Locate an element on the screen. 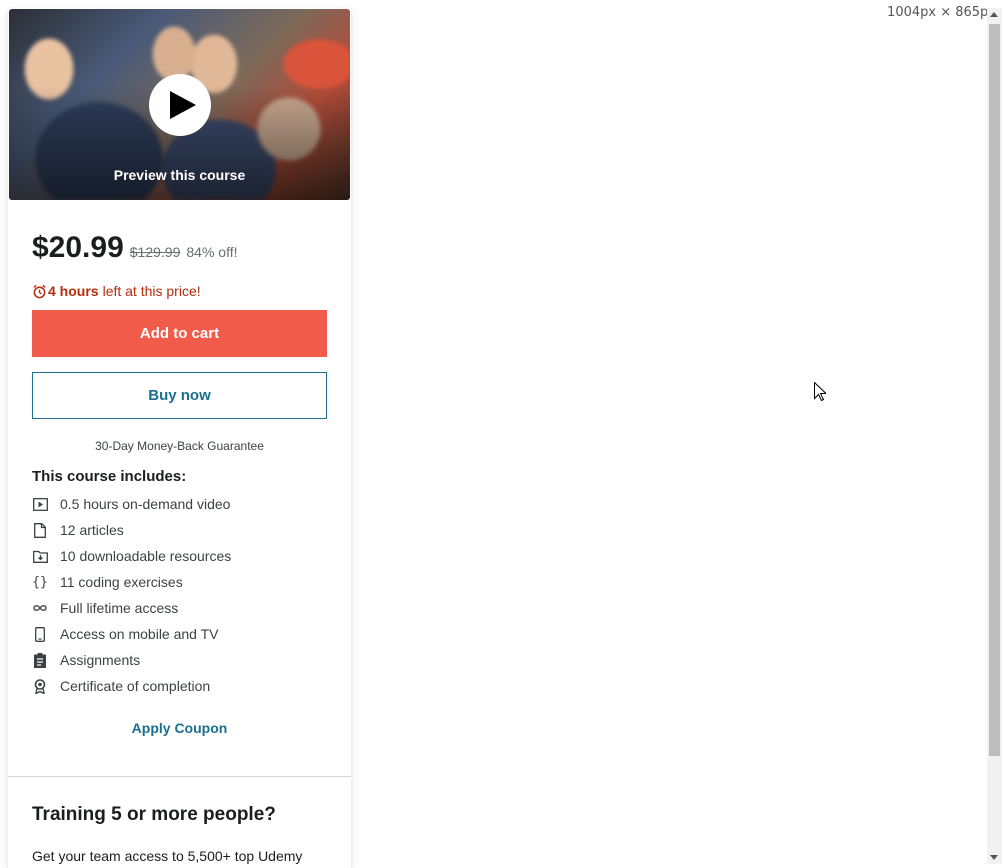  discount-percent: 84% off! is located at coordinates (212, 252).